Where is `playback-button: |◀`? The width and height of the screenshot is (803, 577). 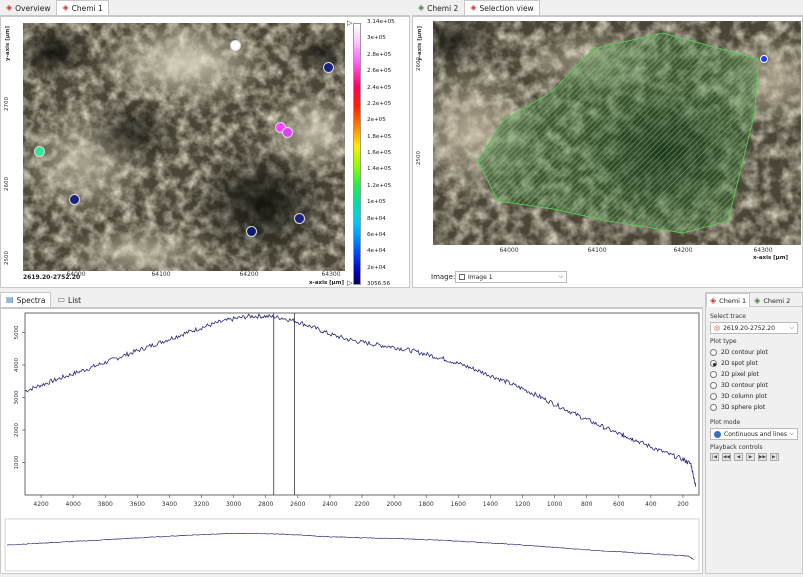 playback-button: |◀ is located at coordinates (714, 457).